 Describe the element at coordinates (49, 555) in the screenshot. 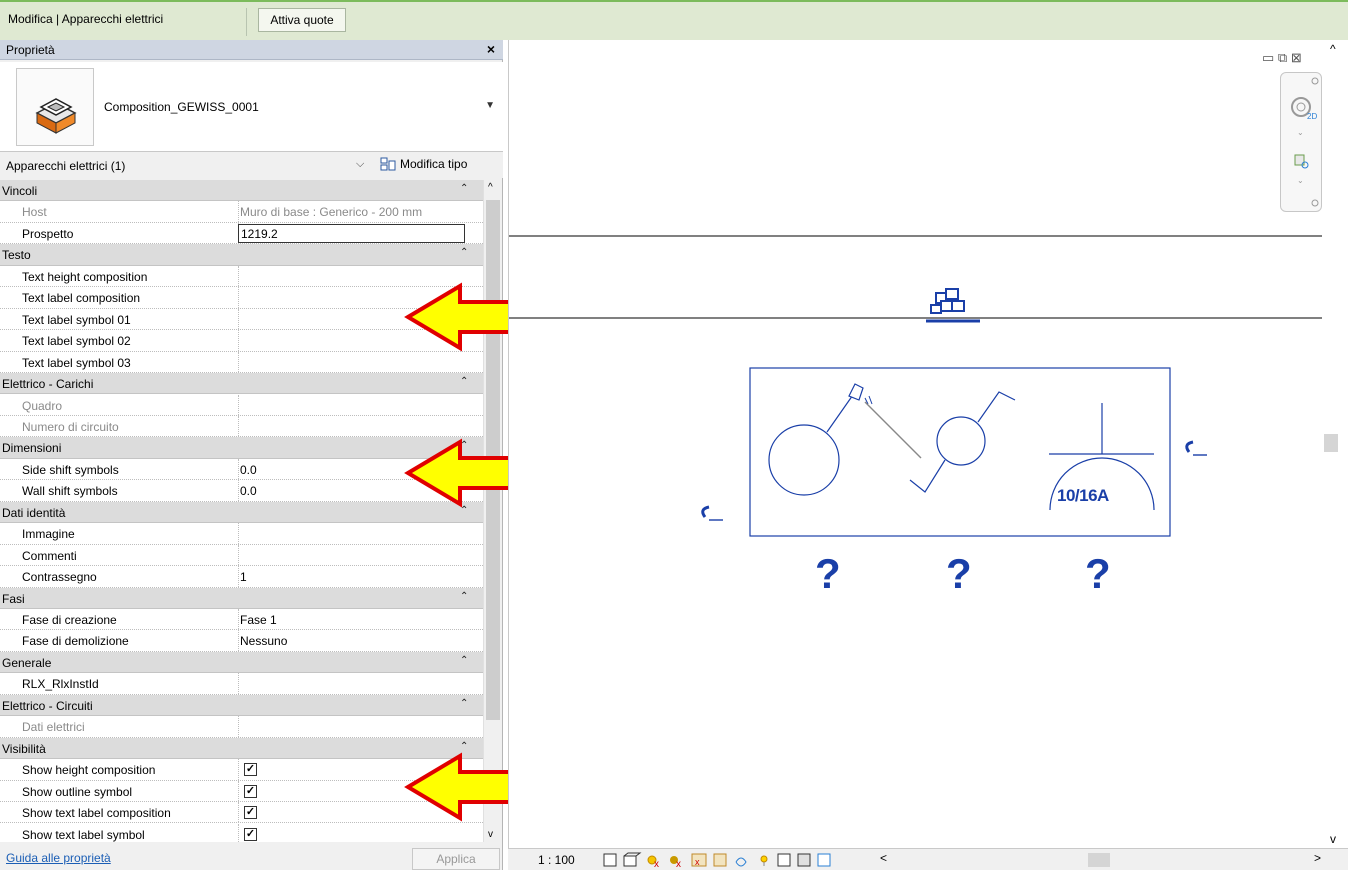

I see `property-label: Commenti` at that location.